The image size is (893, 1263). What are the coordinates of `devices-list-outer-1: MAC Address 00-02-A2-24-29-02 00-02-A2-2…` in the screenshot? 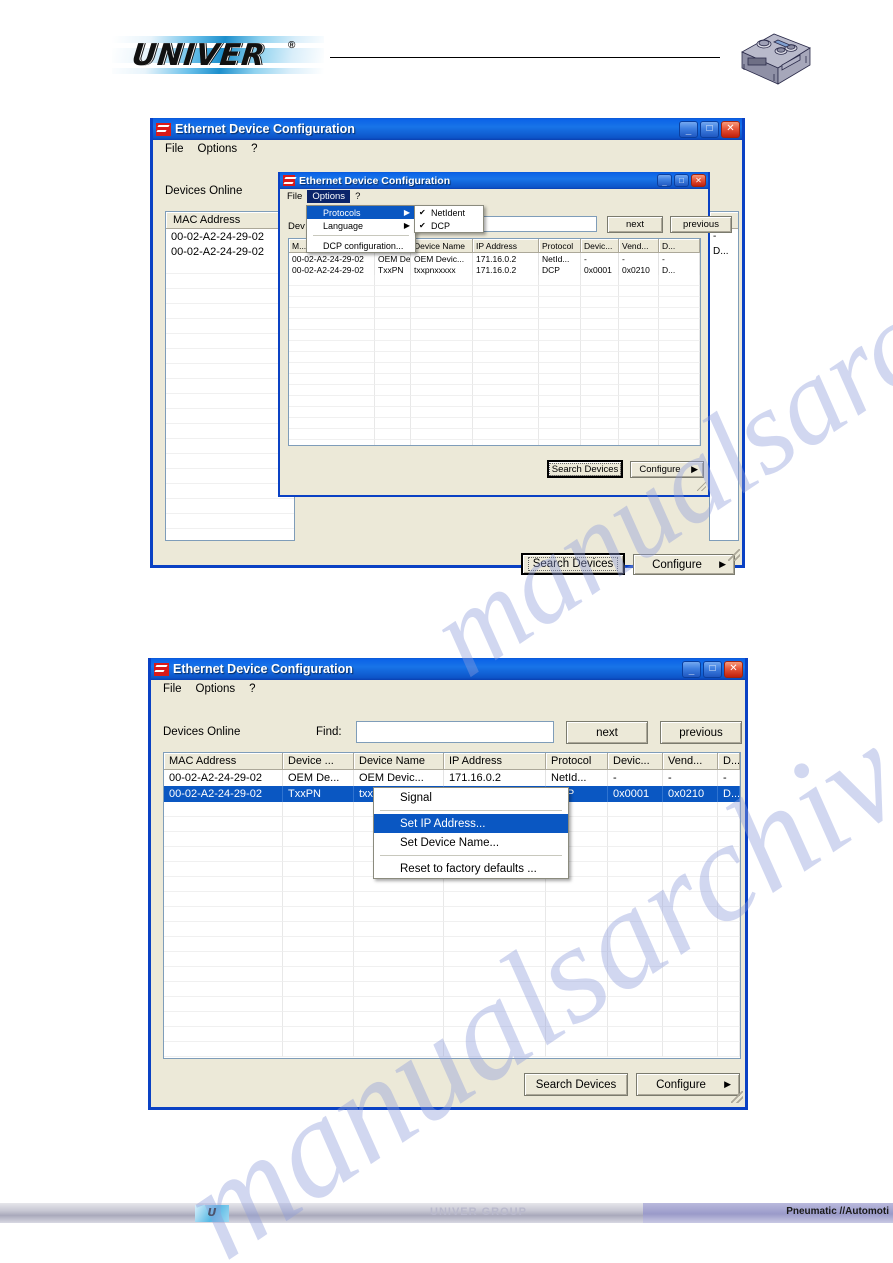 It's located at (230, 376).